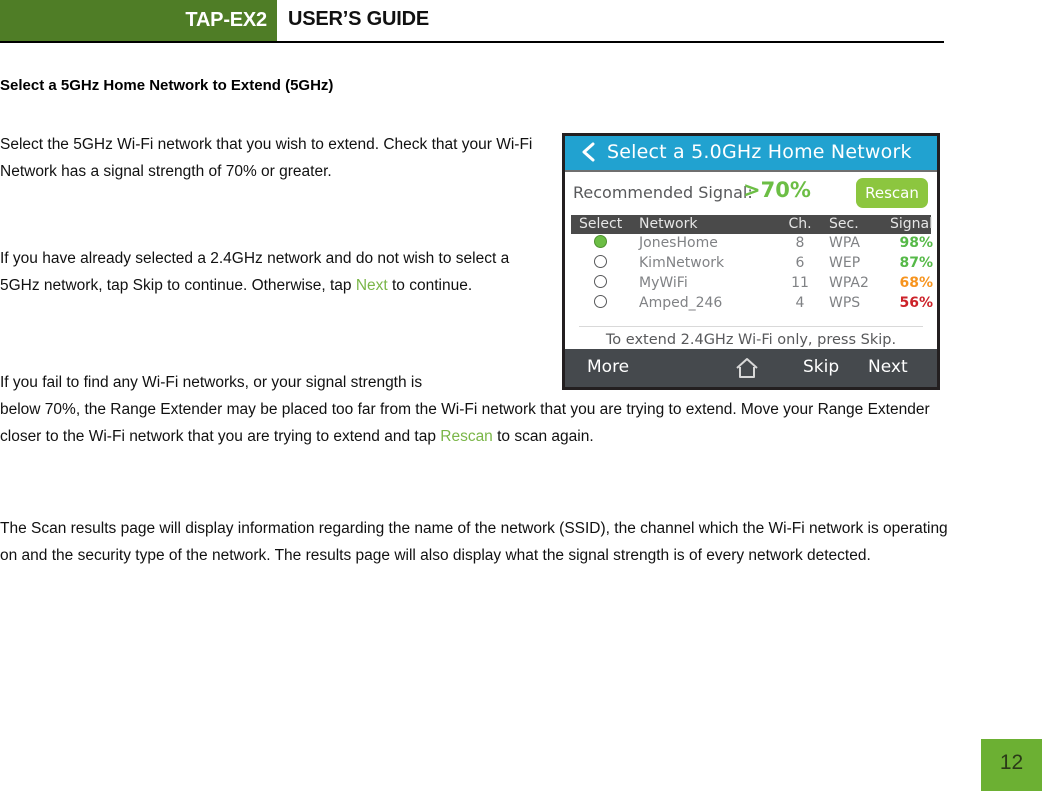  What do you see at coordinates (466, 436) in the screenshot?
I see `rescan-link: Rescan` at bounding box center [466, 436].